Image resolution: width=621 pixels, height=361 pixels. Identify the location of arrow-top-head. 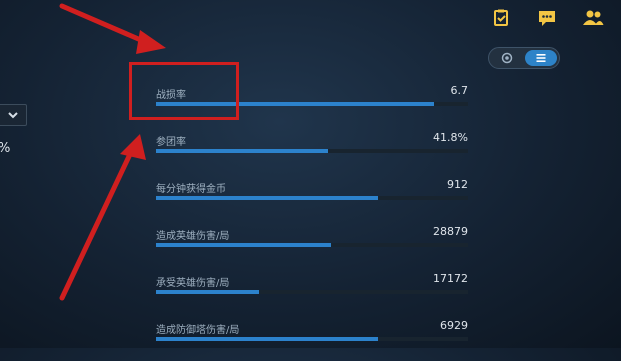
(151, 42).